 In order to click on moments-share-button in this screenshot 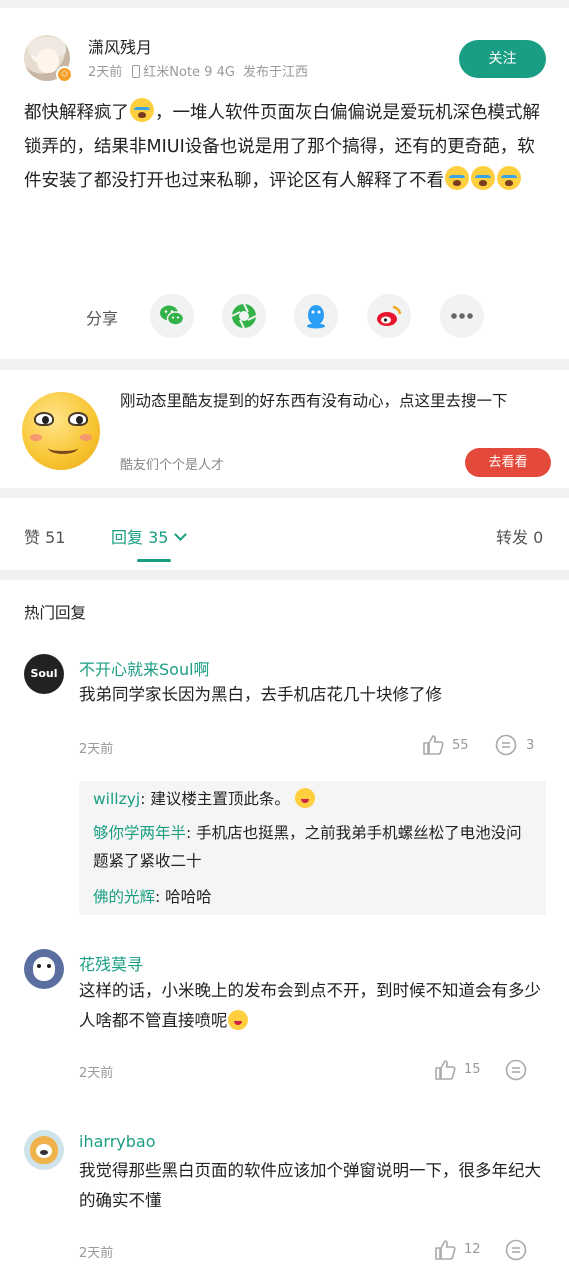, I will do `click(244, 316)`.